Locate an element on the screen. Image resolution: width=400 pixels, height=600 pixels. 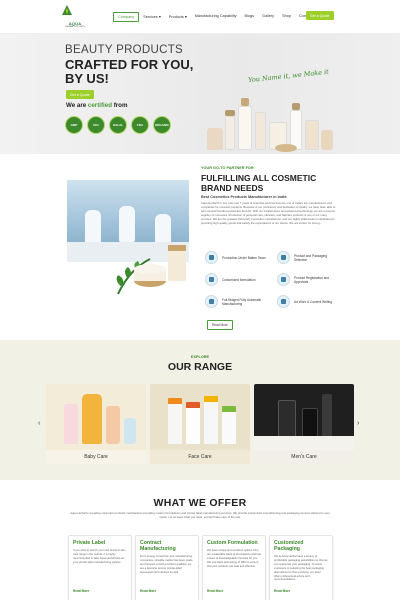
about-title-line2: BRAND NEEDS is located at coordinates (232, 188).